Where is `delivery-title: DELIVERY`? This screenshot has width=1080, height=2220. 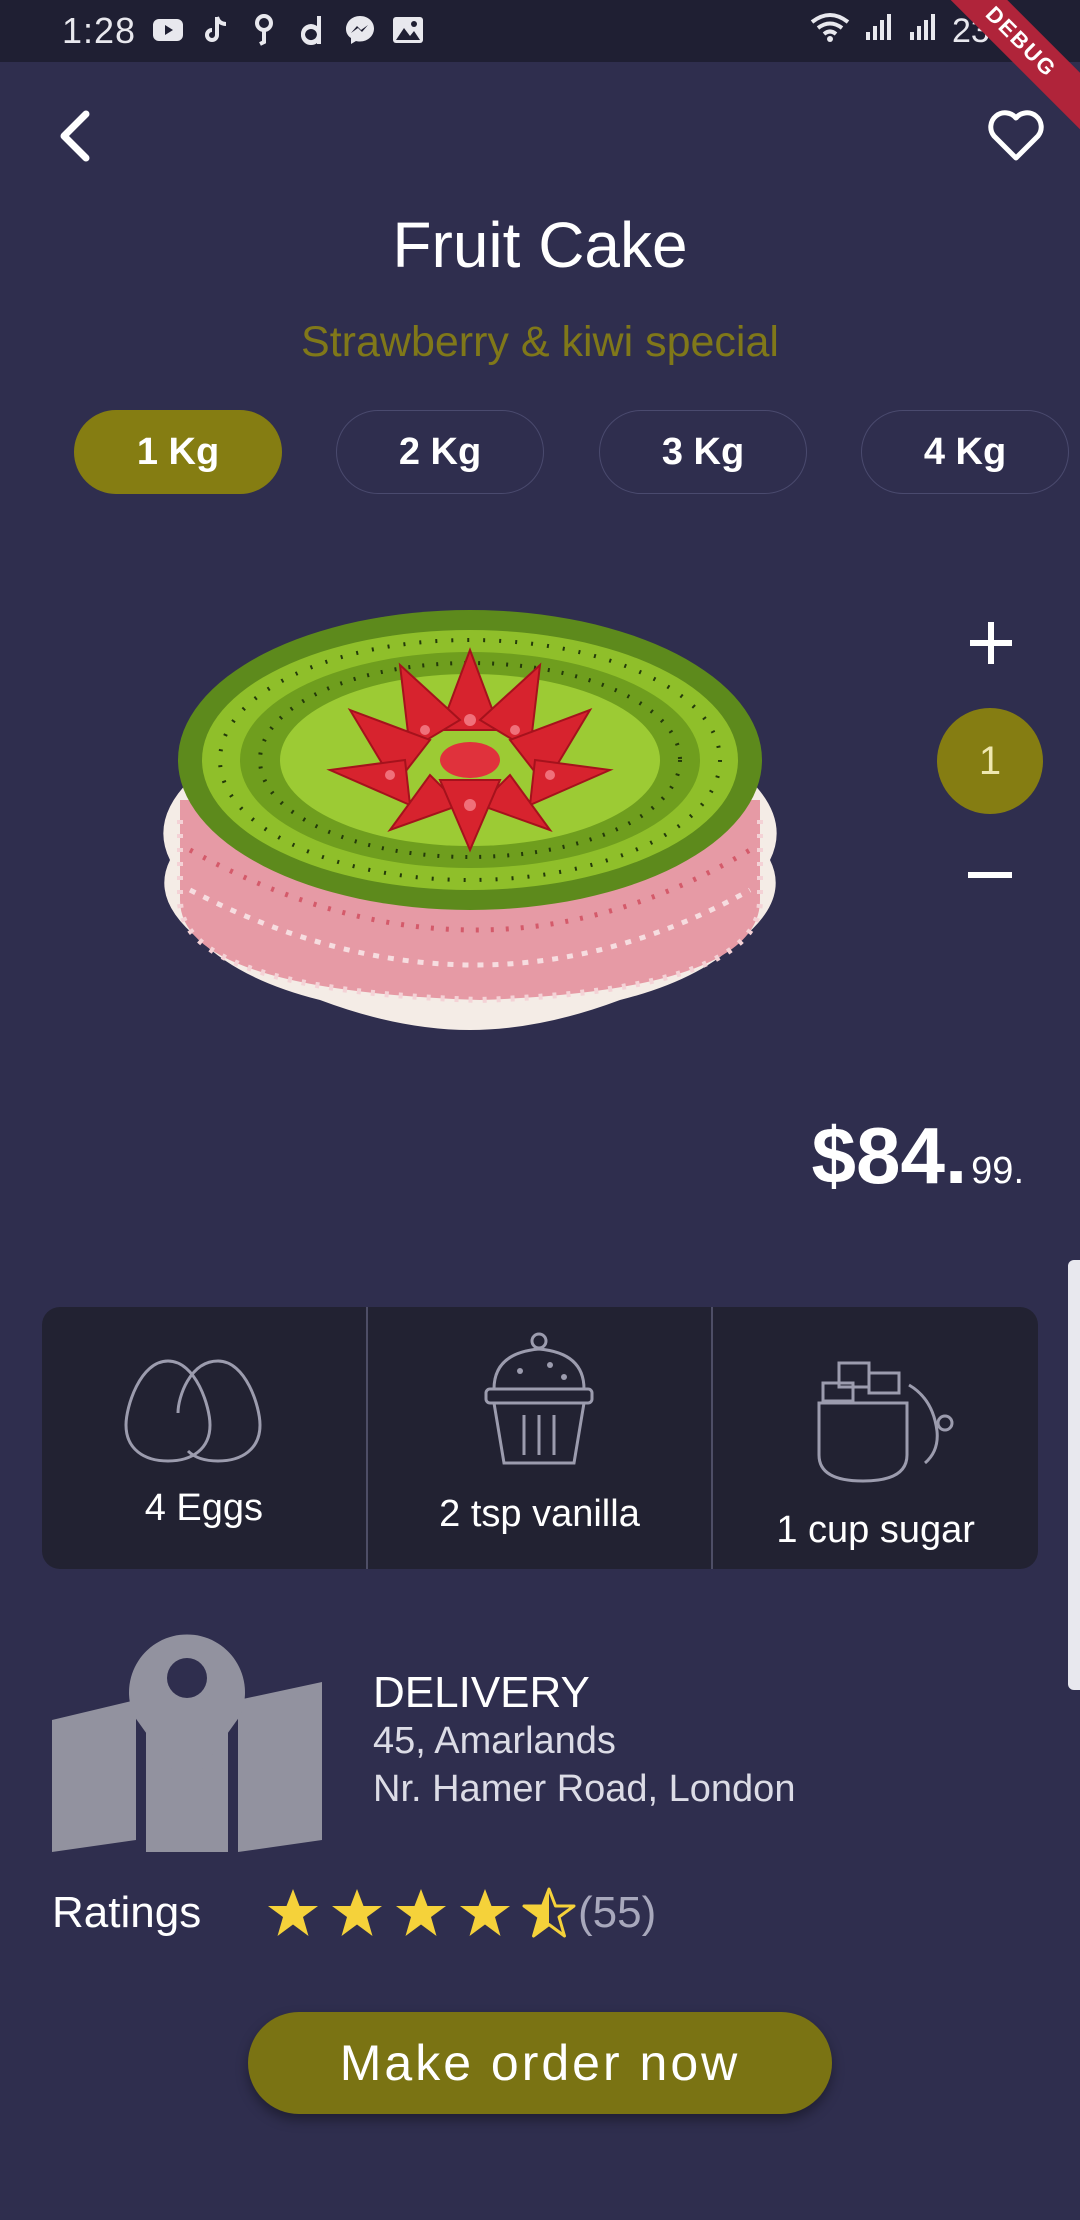
delivery-title: DELIVERY is located at coordinates (481, 1692).